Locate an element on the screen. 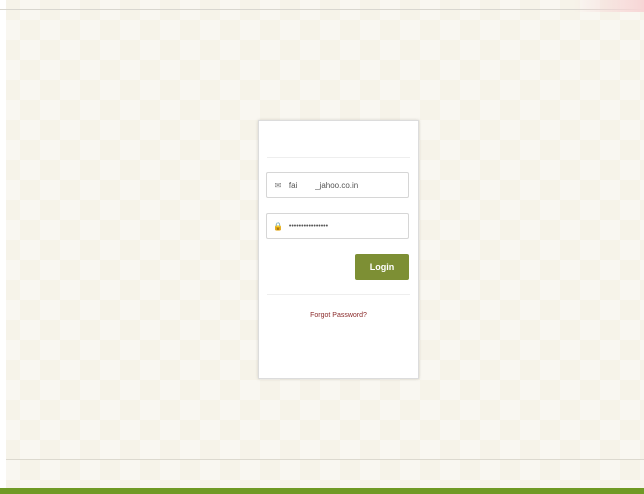 This screenshot has width=644, height=494. envelope-icon: ✉ is located at coordinates (278, 185).